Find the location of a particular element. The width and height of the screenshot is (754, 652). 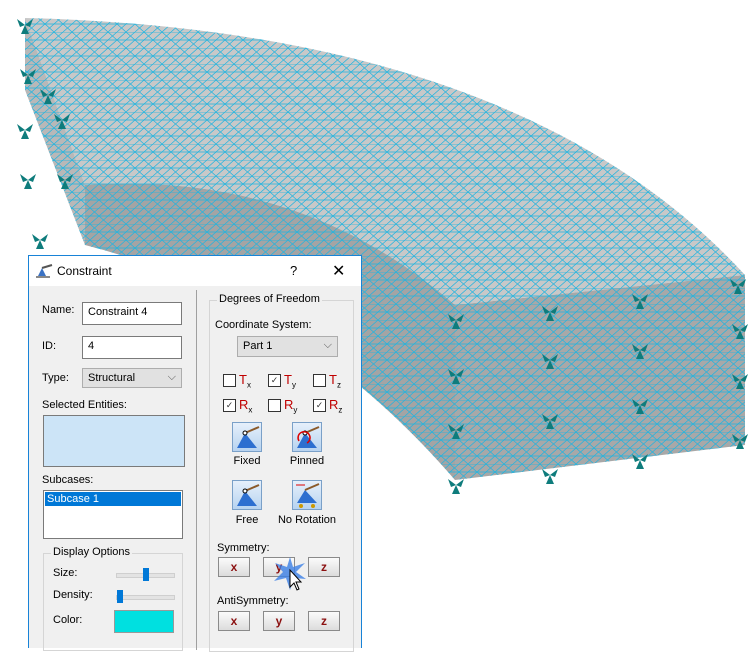

type-value: Structural is located at coordinates (112, 378).